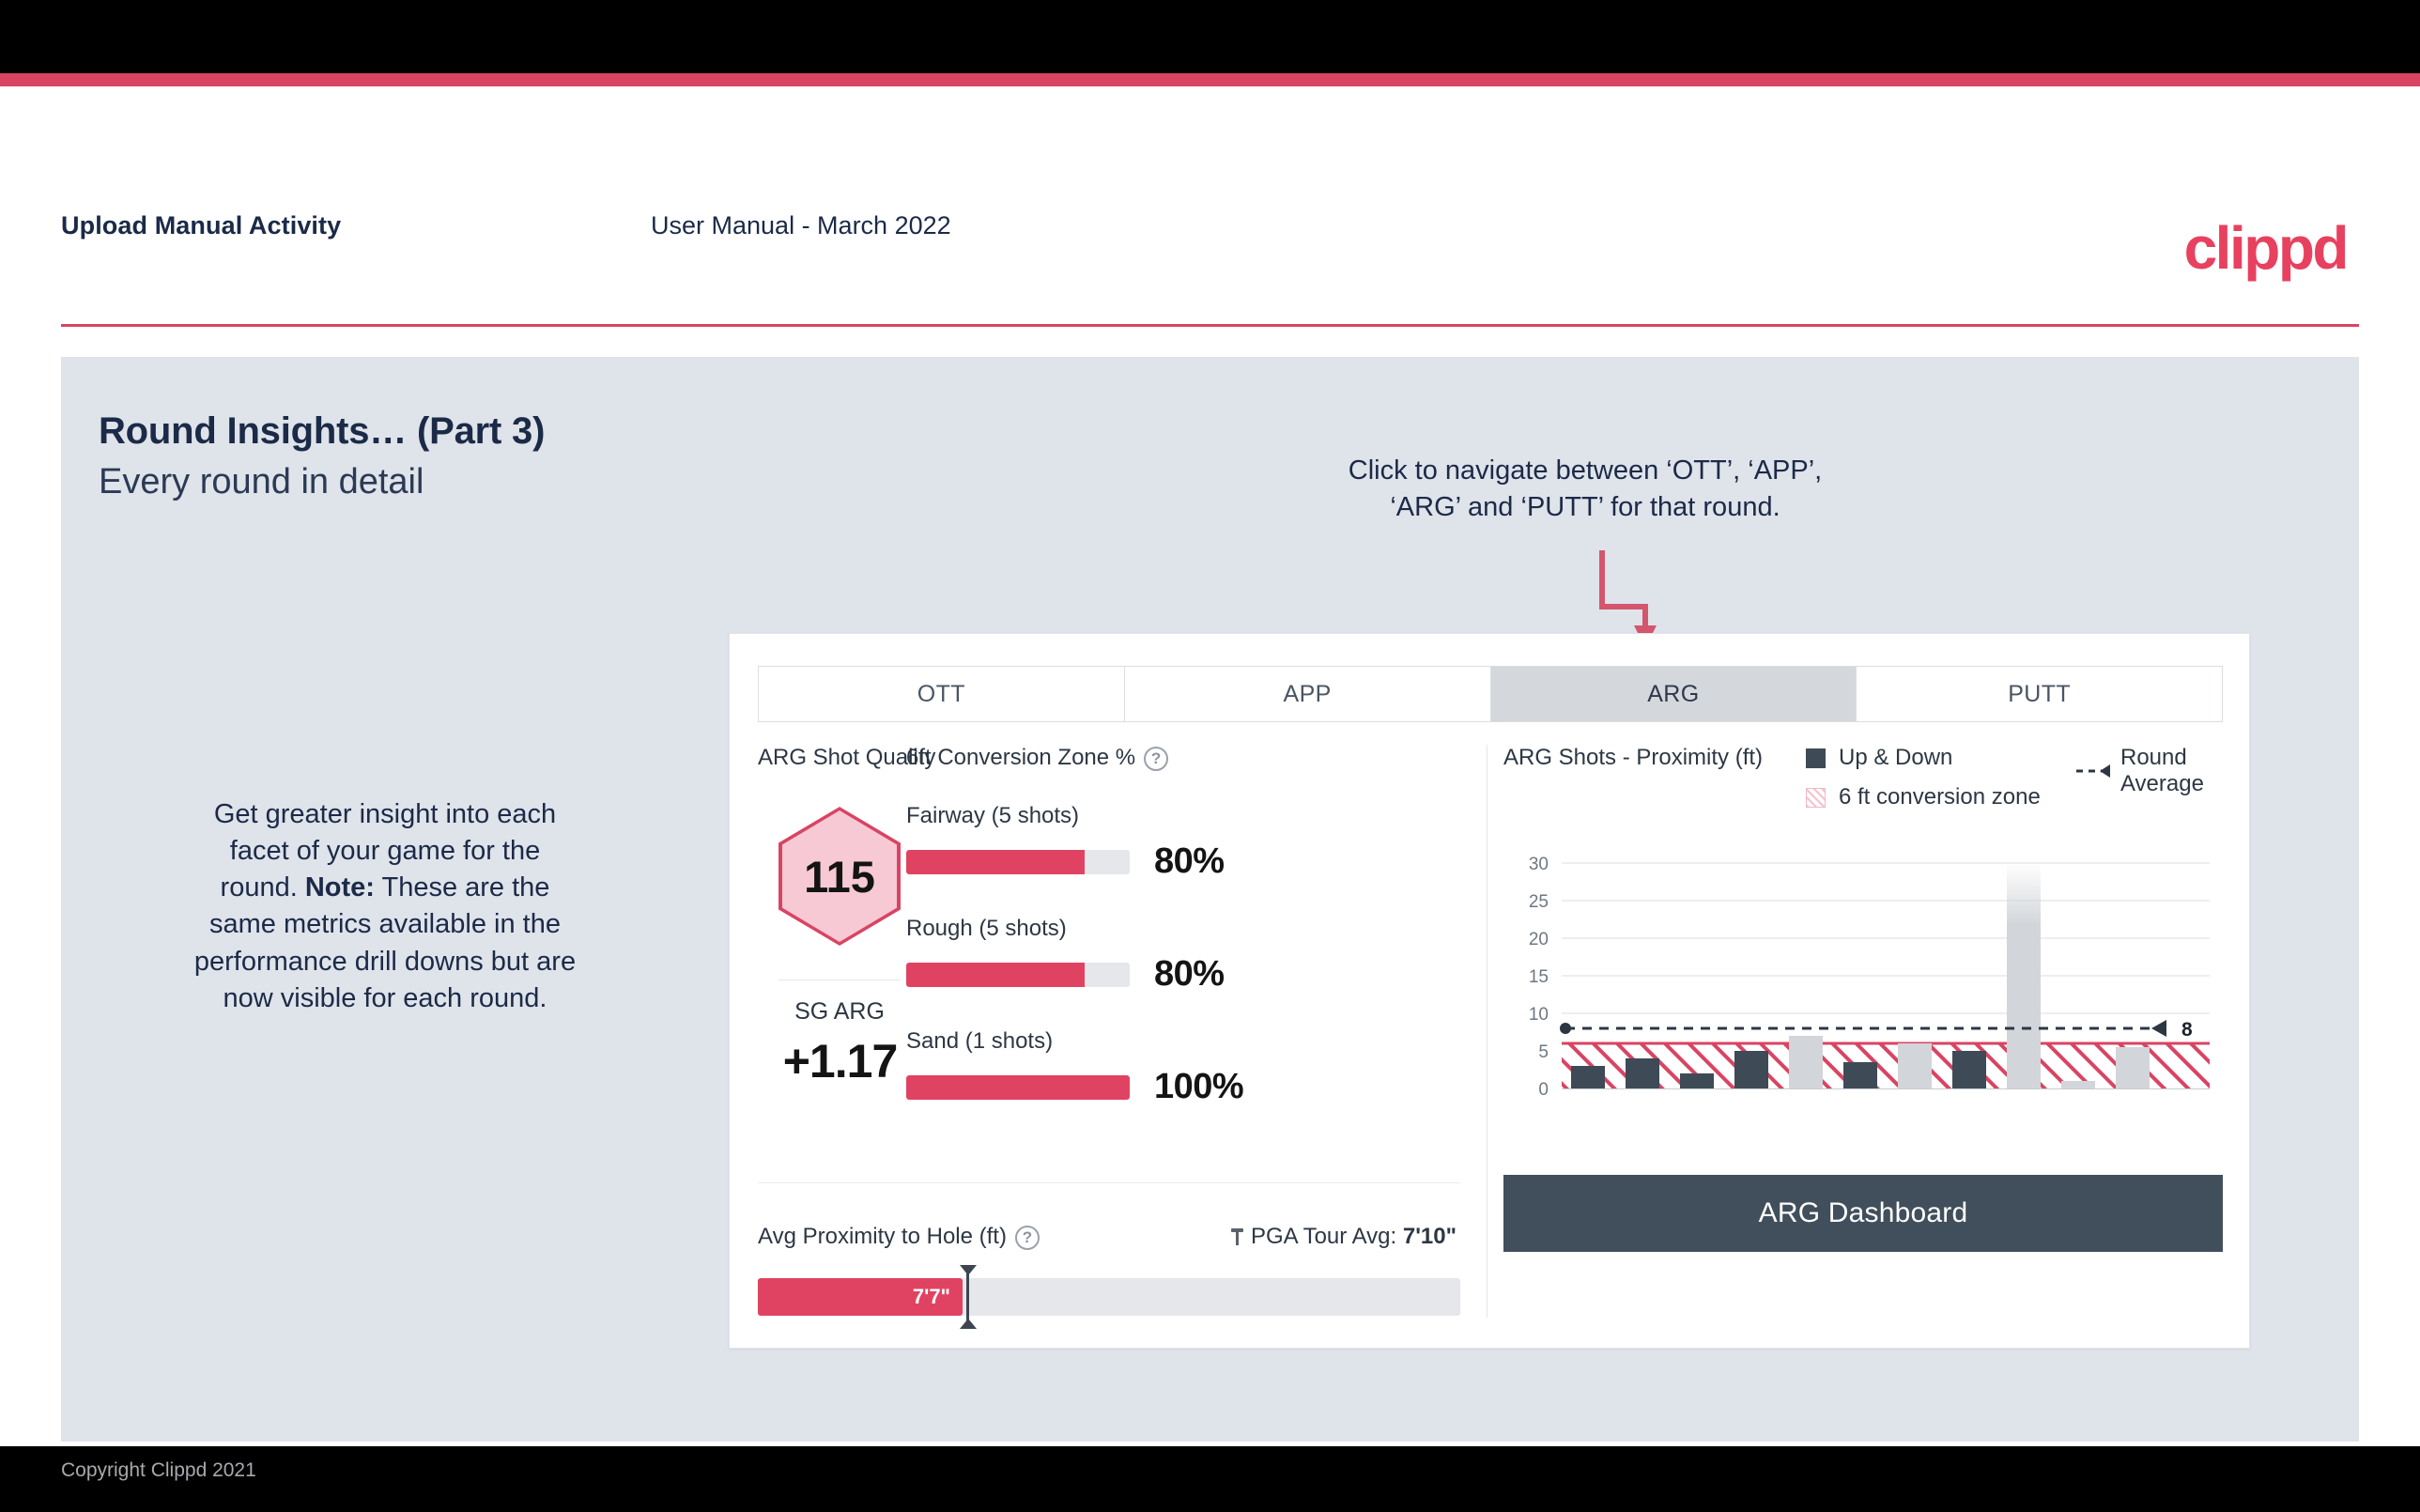 The width and height of the screenshot is (2420, 1512). Describe the element at coordinates (2266, 248) in the screenshot. I see `clippd-logo: clippd` at that location.